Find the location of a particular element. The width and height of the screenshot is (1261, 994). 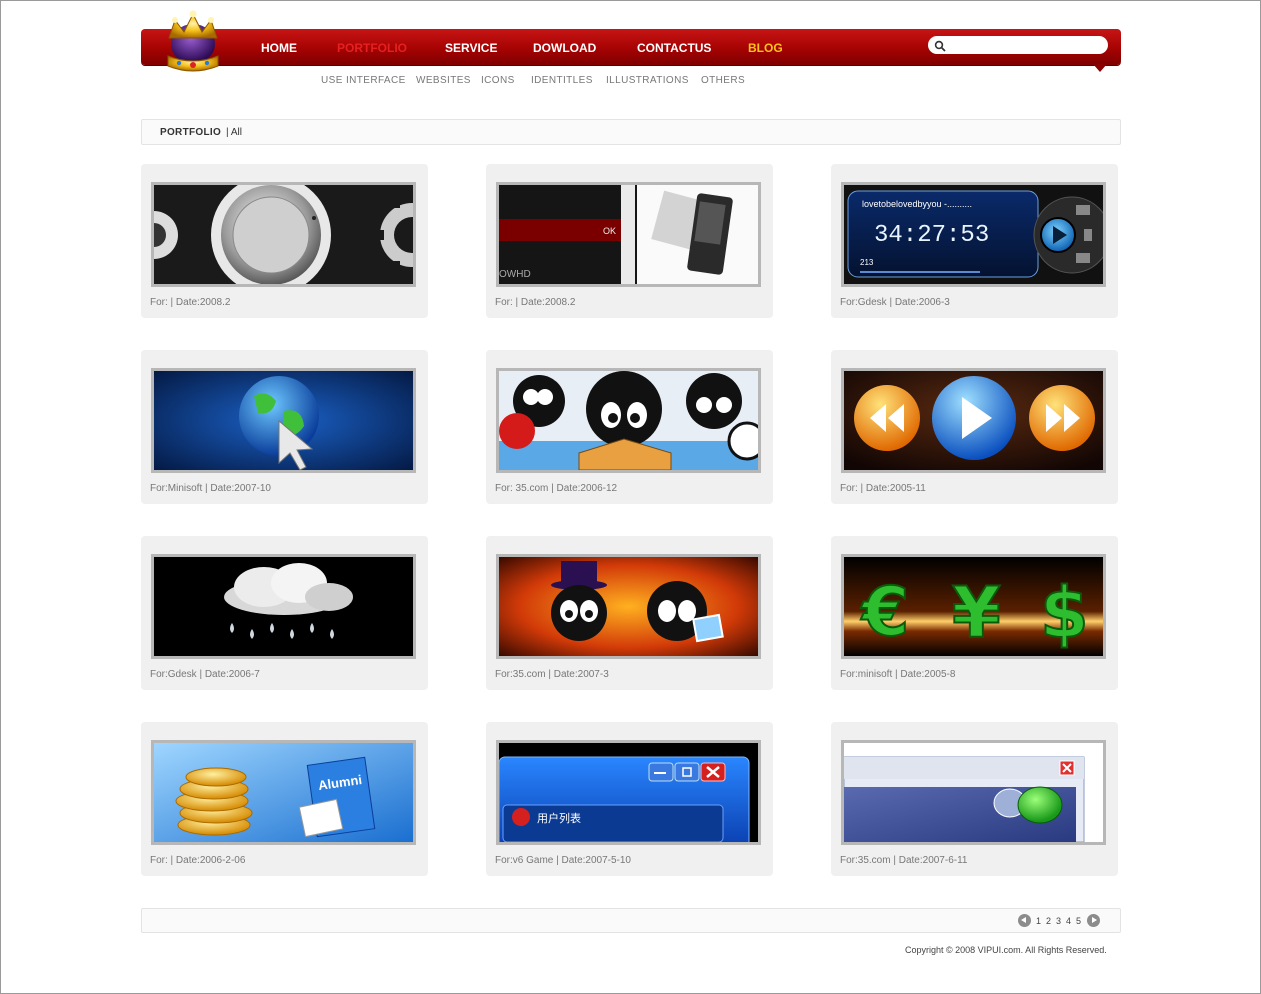

portfolio-caption: For:35.com | Date:2007-3 is located at coordinates (552, 674).